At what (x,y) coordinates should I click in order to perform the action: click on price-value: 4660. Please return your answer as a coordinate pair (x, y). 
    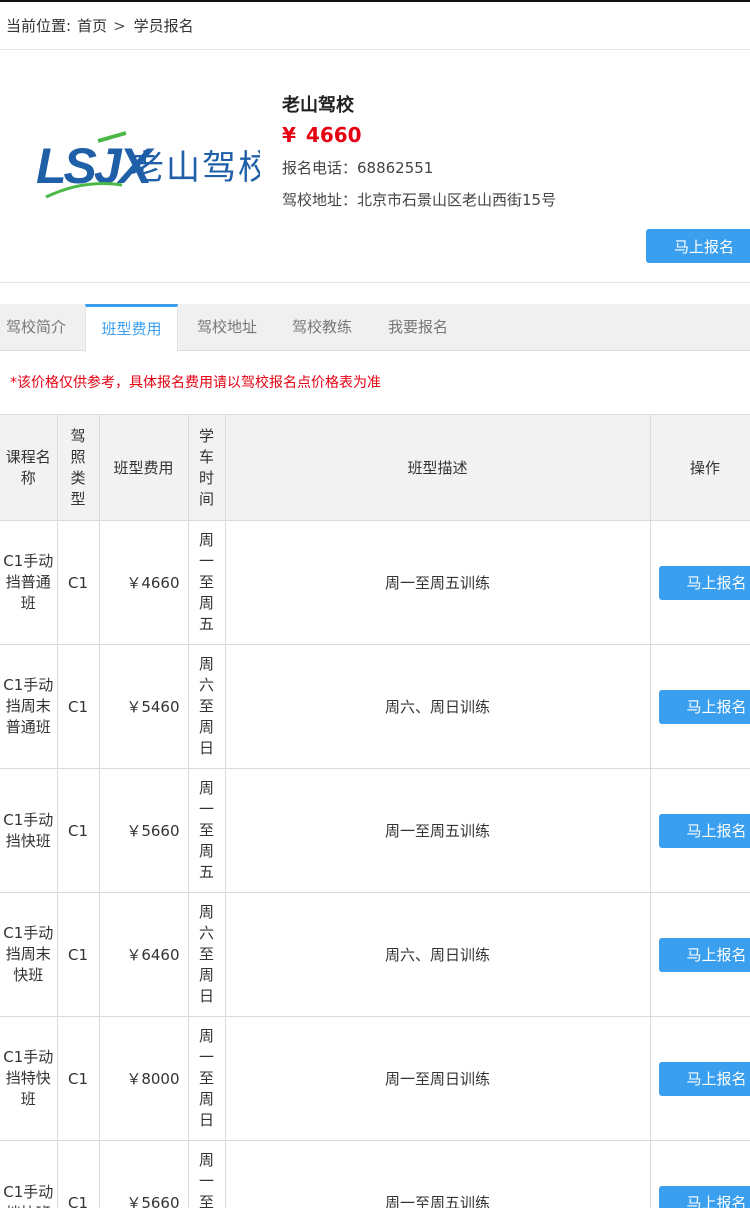
    Looking at the image, I should click on (333, 135).